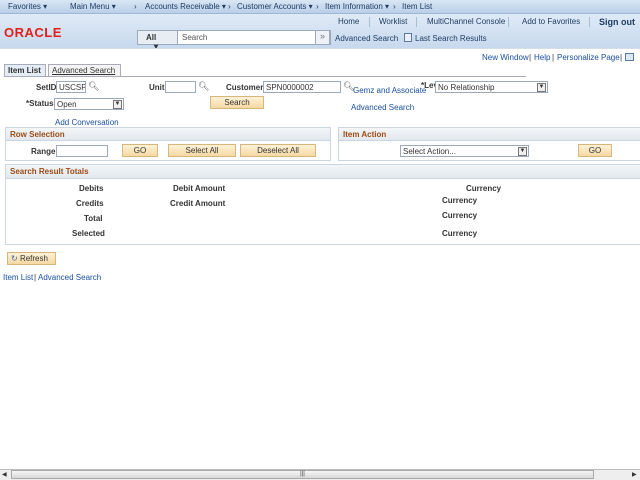  Describe the element at coordinates (180, 87) in the screenshot. I see `unit-input` at that location.